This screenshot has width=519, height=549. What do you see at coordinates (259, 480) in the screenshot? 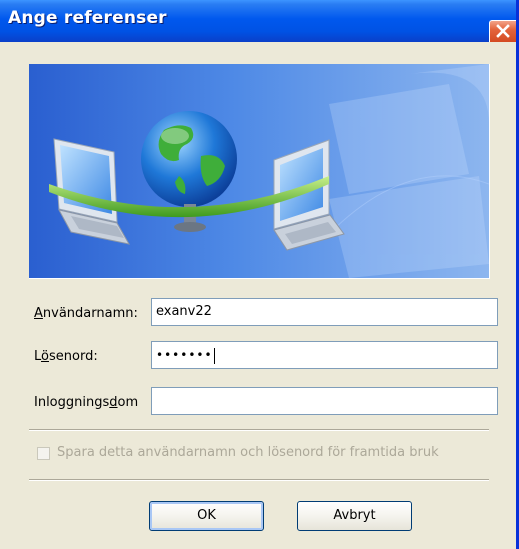
I see `separator-bottom` at bounding box center [259, 480].